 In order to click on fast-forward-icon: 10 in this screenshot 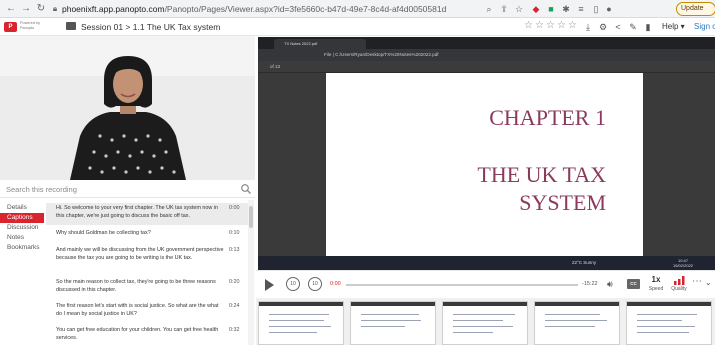, I will do `click(315, 284)`.